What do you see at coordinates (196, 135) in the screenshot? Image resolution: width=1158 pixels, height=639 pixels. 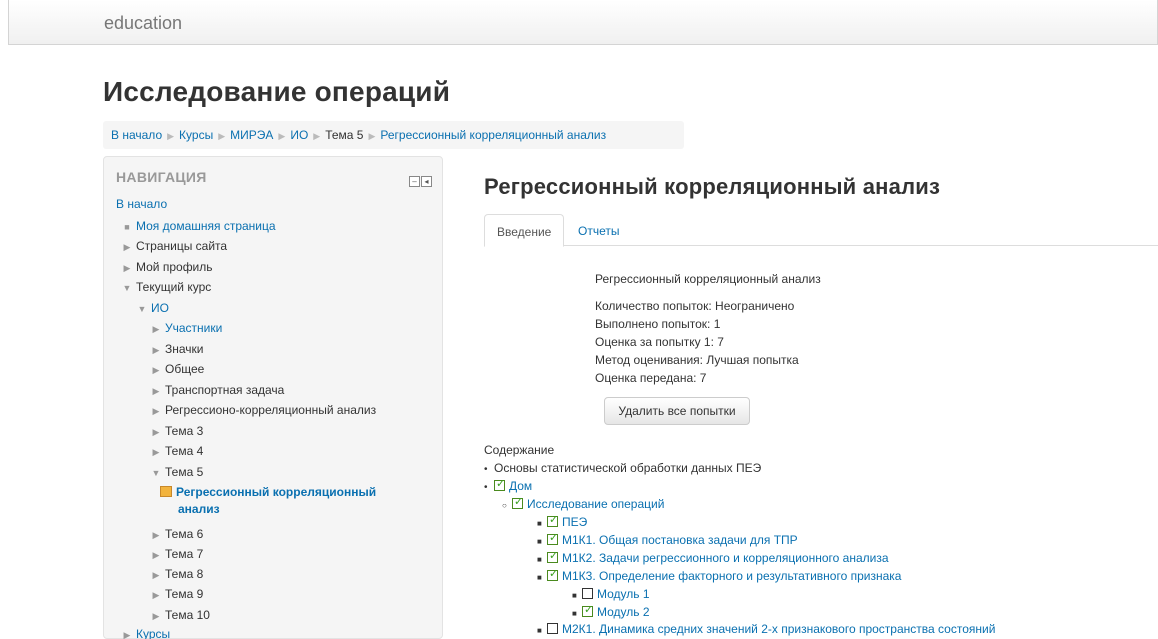 I see `breadcrumb-courses: Курсы` at bounding box center [196, 135].